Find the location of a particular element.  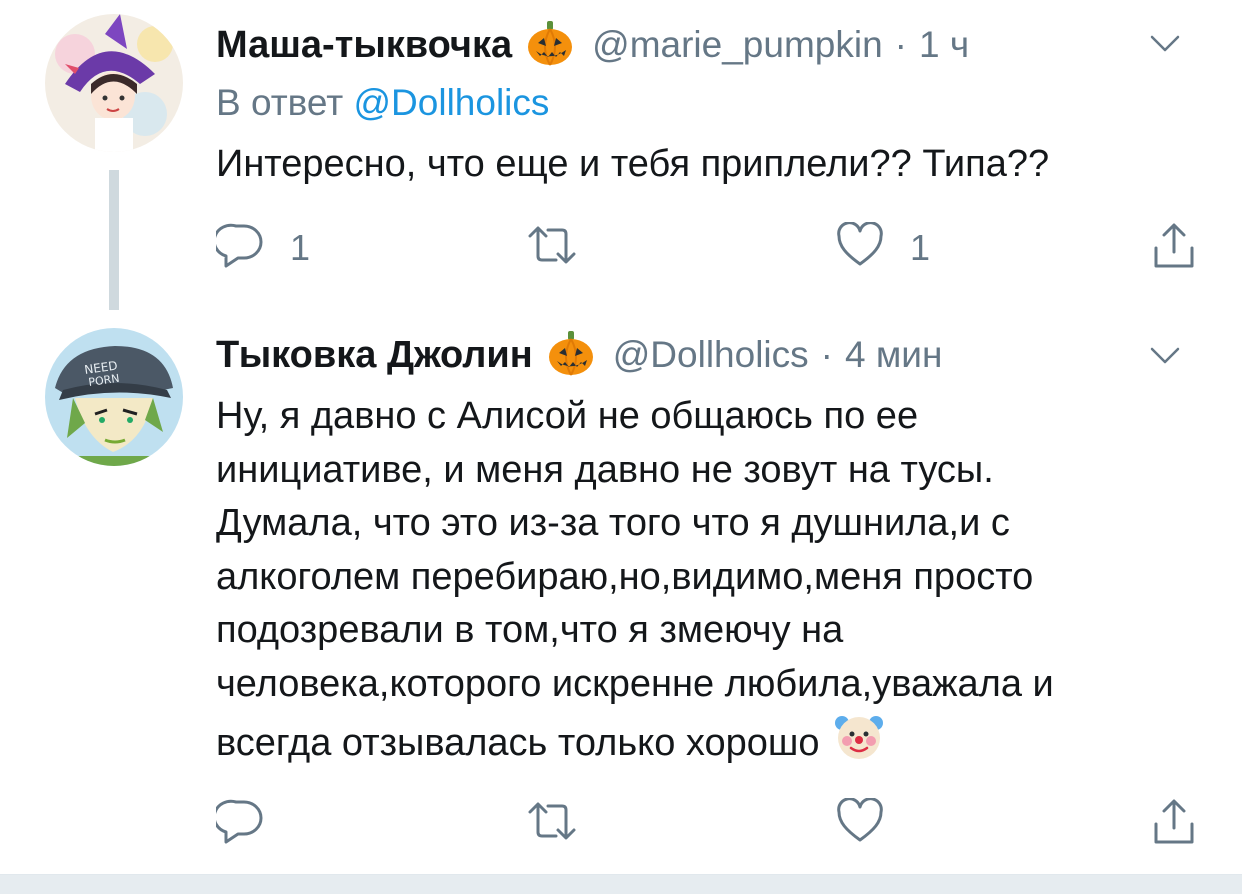

like-button: 1 is located at coordinates (883, 247).